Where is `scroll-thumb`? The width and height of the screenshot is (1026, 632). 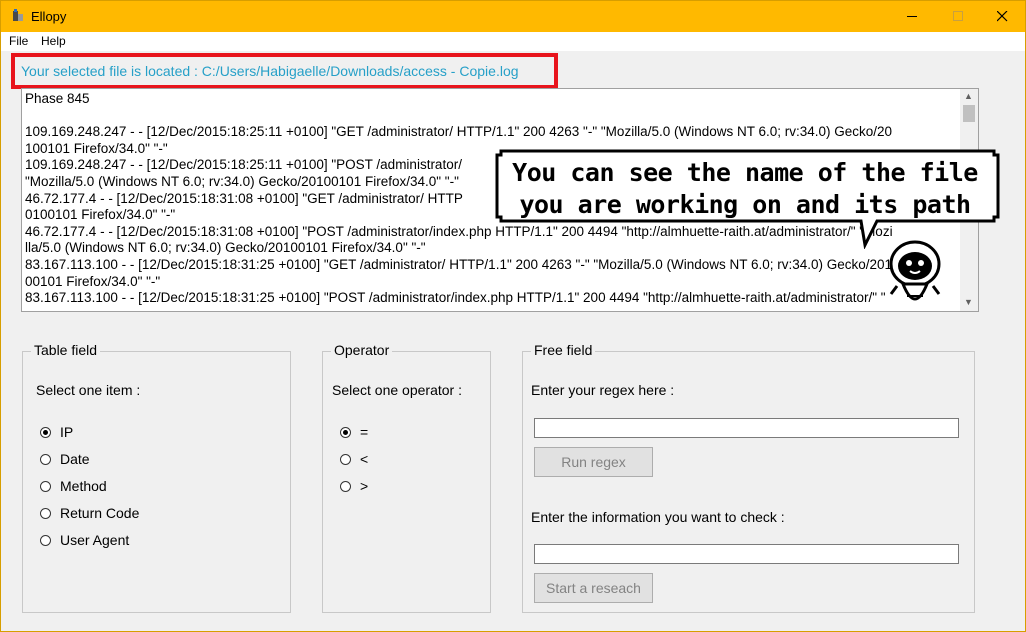
scroll-thumb is located at coordinates (969, 113).